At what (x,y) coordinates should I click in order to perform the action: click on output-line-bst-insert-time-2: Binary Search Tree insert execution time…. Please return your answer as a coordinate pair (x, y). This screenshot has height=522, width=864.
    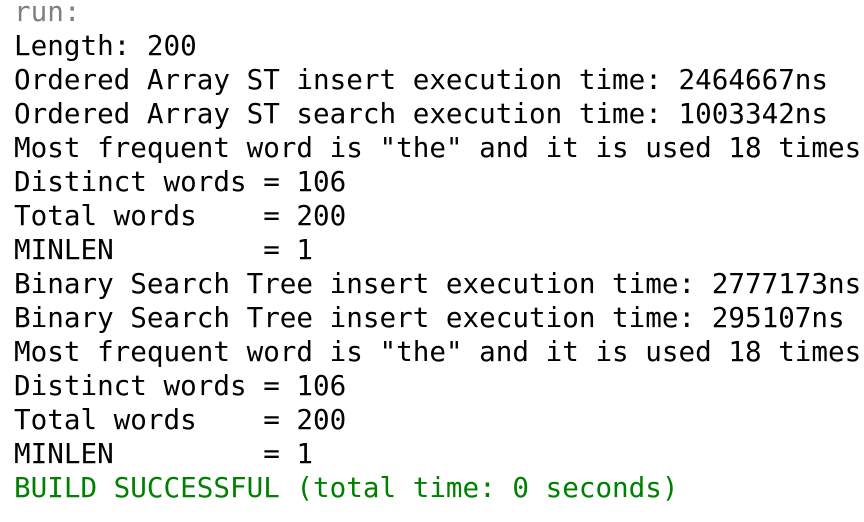
    Looking at the image, I should click on (429, 317).